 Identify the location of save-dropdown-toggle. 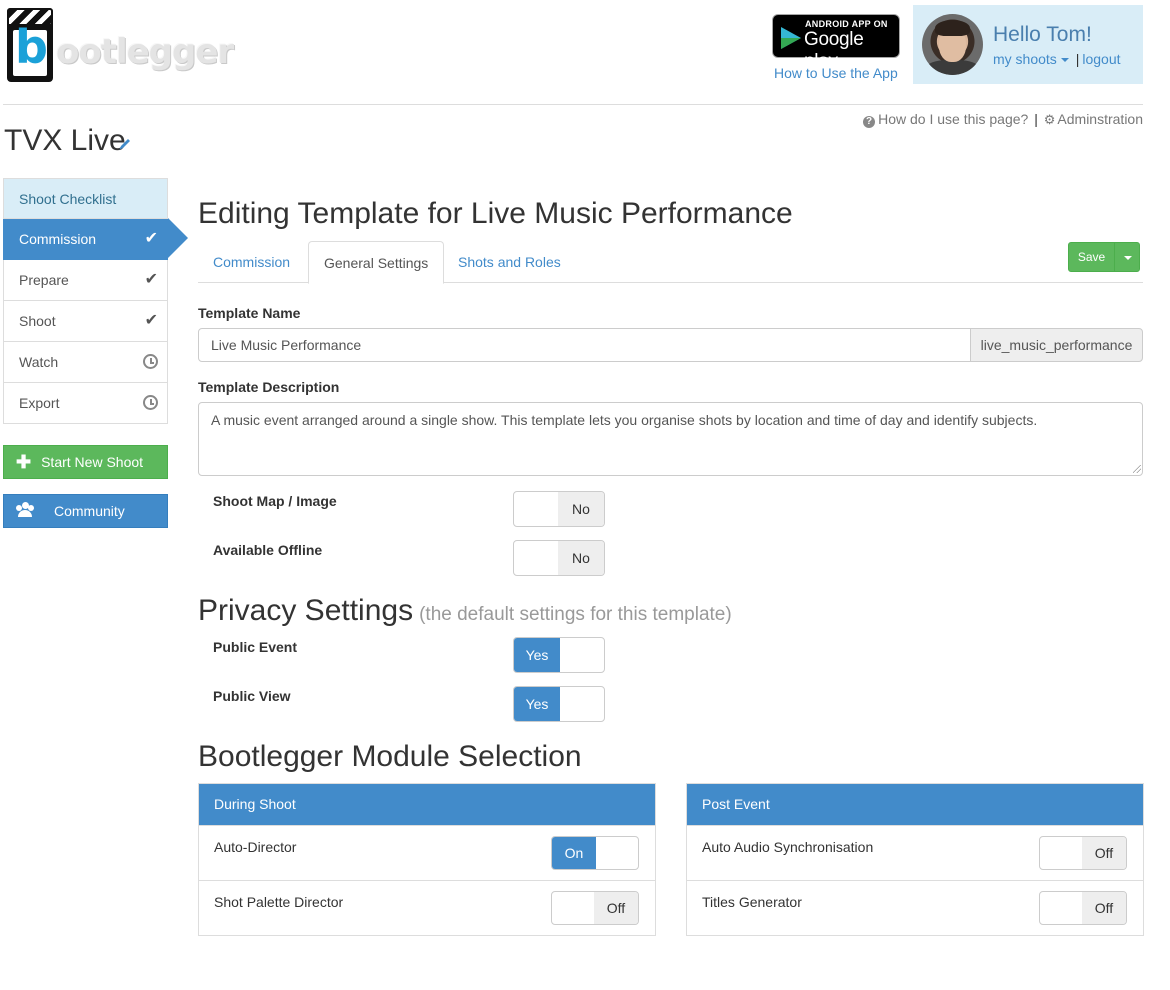
(1127, 257).